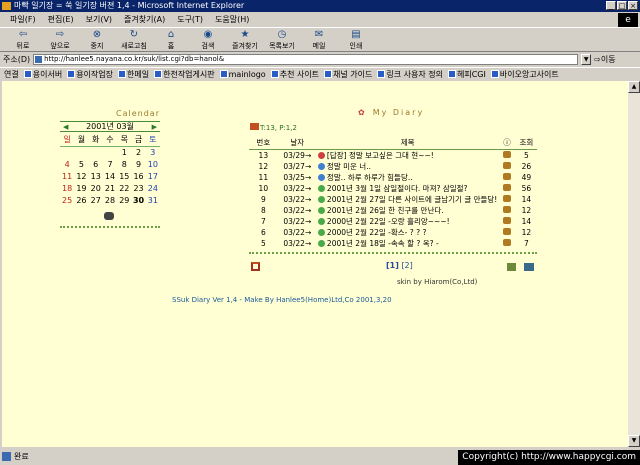 The image size is (640, 465). I want to click on calendar-day: 25, so click(67, 201).